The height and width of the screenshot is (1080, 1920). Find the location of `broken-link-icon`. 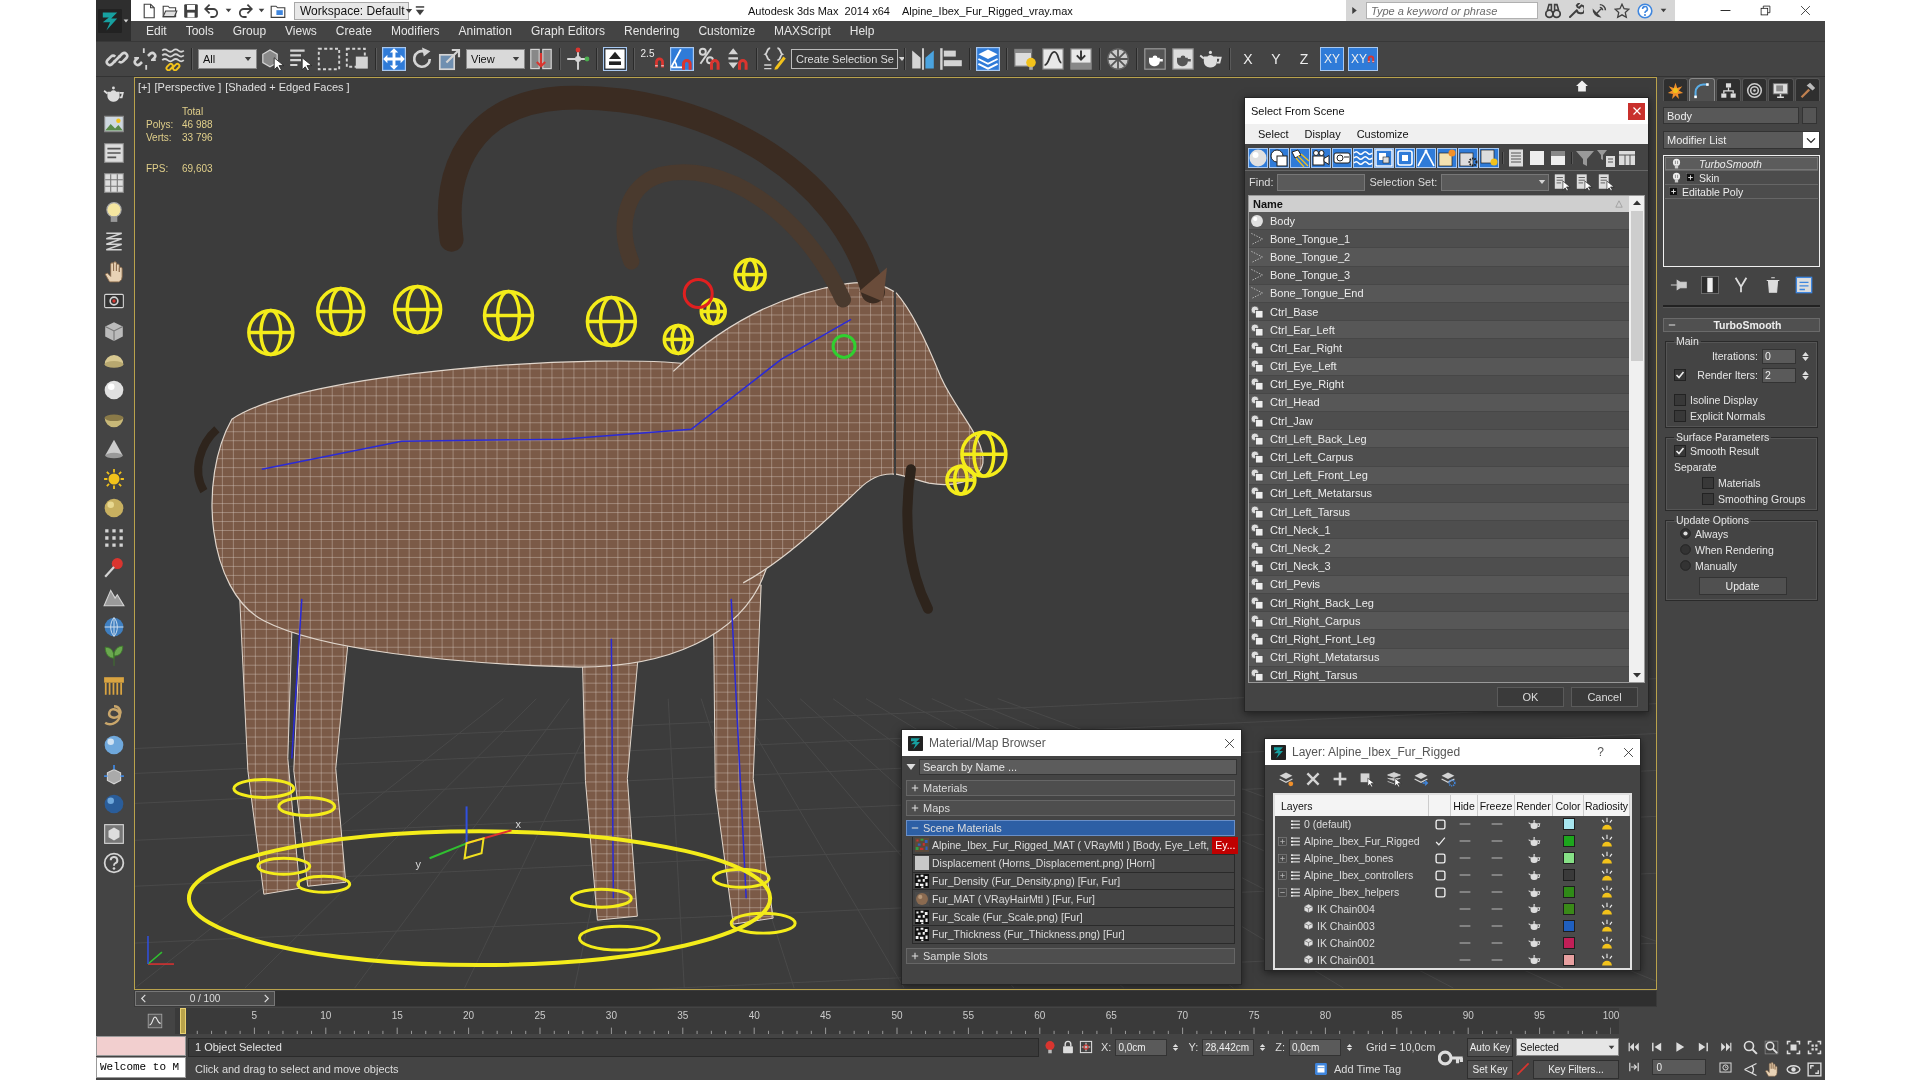

broken-link-icon is located at coordinates (145, 59).